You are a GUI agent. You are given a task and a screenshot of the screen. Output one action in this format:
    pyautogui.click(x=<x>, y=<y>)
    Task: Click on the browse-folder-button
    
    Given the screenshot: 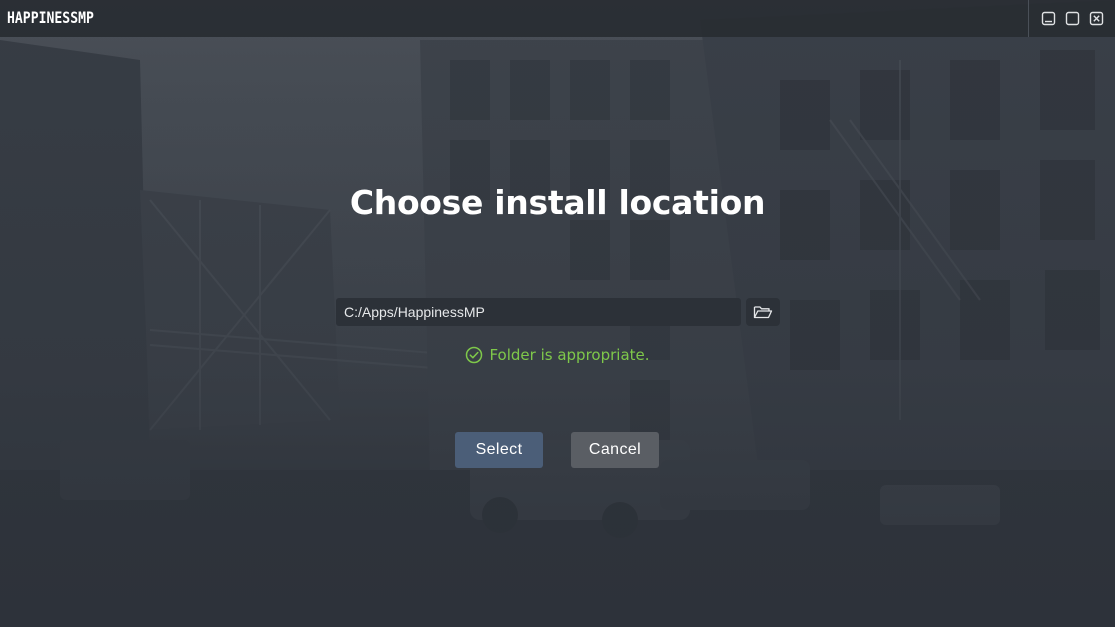 What is the action you would take?
    pyautogui.click(x=763, y=312)
    